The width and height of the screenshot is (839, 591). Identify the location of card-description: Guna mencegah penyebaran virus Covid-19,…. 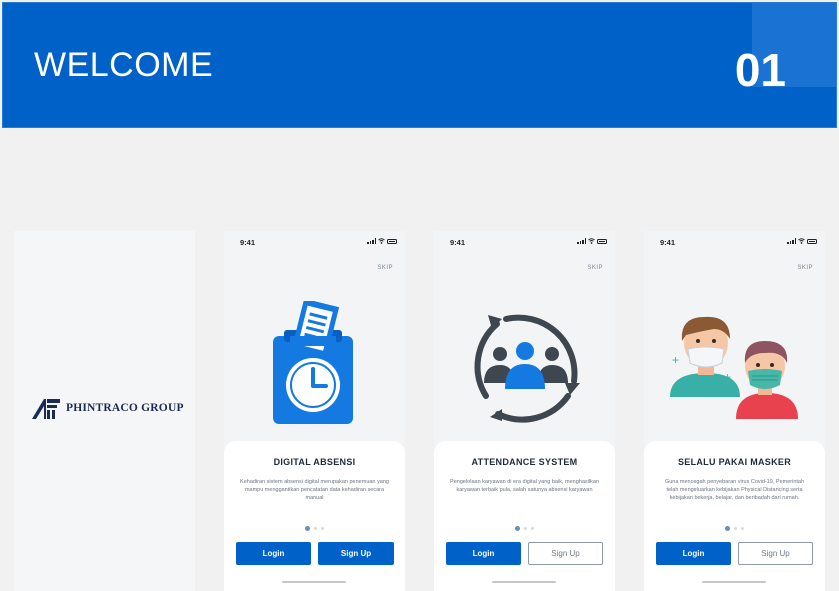
(734, 490).